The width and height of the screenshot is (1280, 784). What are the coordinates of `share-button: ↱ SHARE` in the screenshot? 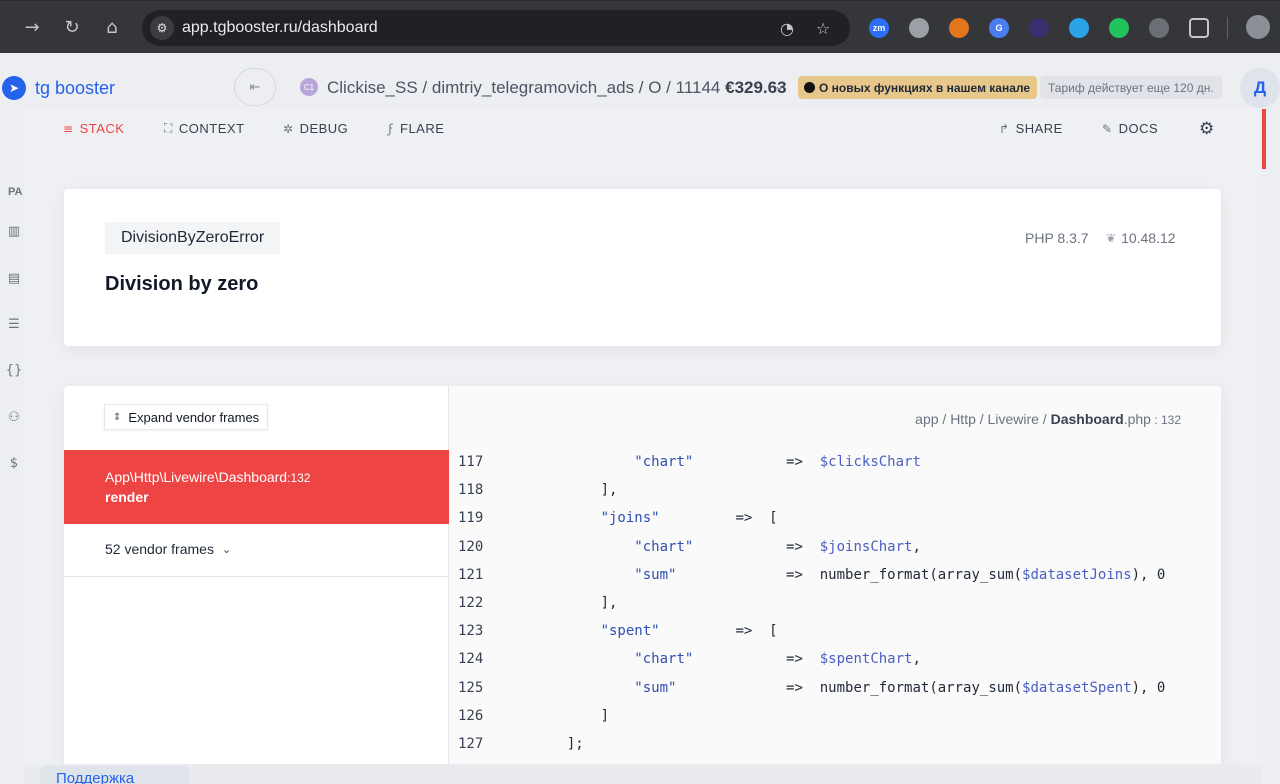 It's located at (1031, 128).